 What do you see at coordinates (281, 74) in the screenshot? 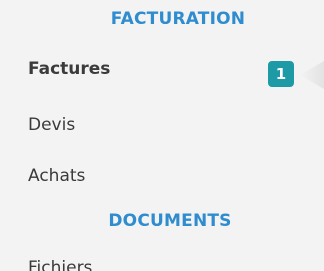
I see `factures-count-badge: 1` at bounding box center [281, 74].